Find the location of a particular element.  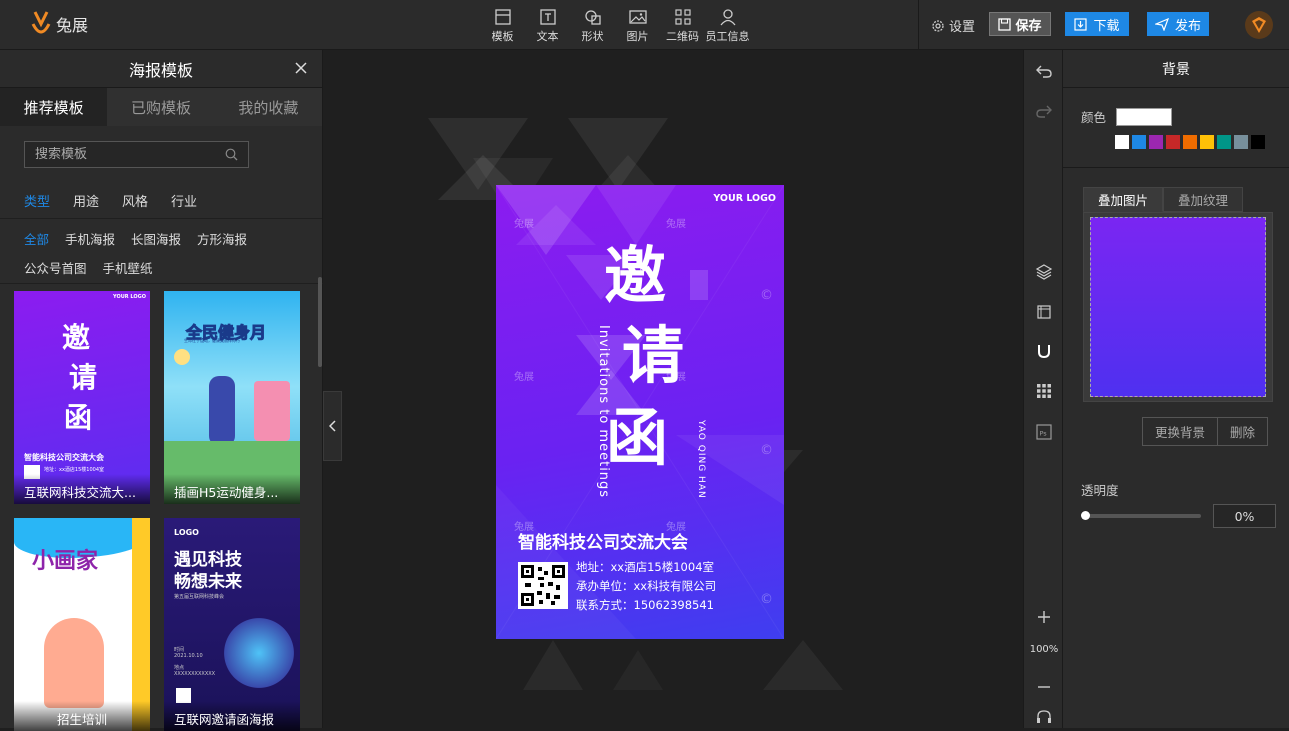

avatar-badge-icon is located at coordinates (1259, 25).